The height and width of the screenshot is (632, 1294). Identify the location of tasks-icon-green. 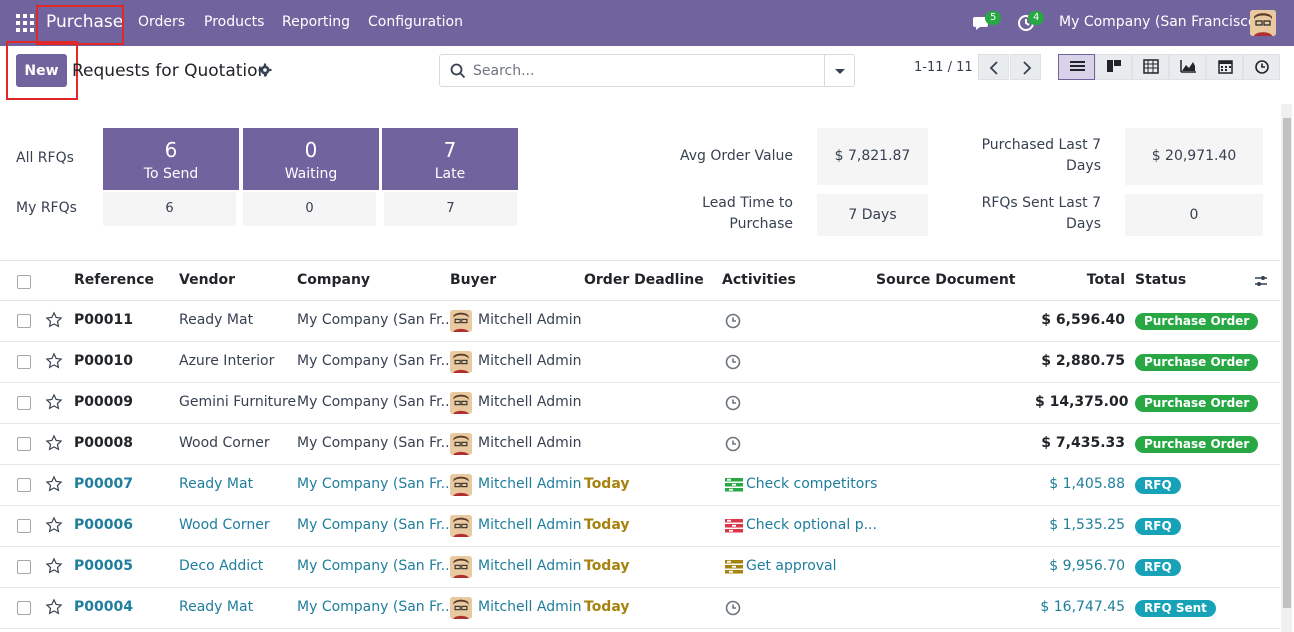
(733, 485).